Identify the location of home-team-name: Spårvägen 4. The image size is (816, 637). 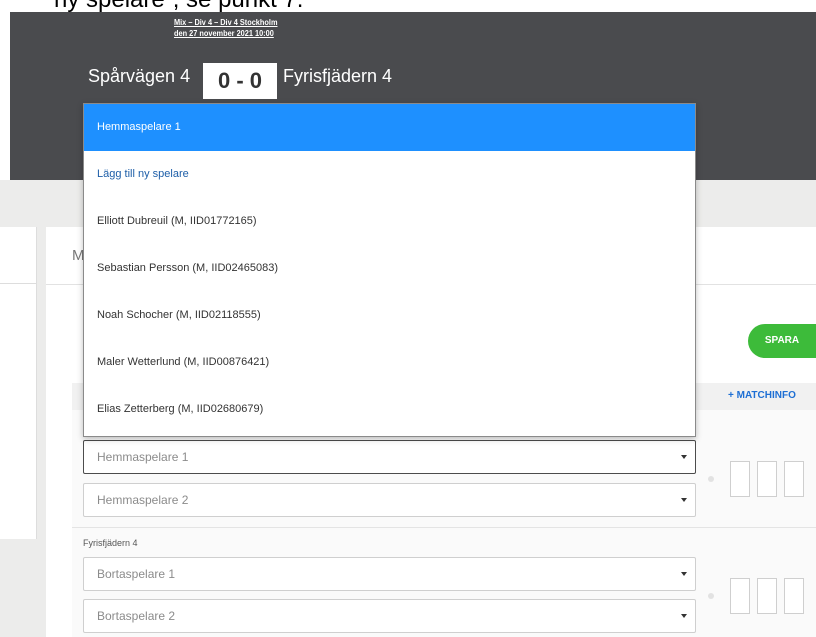
(139, 76).